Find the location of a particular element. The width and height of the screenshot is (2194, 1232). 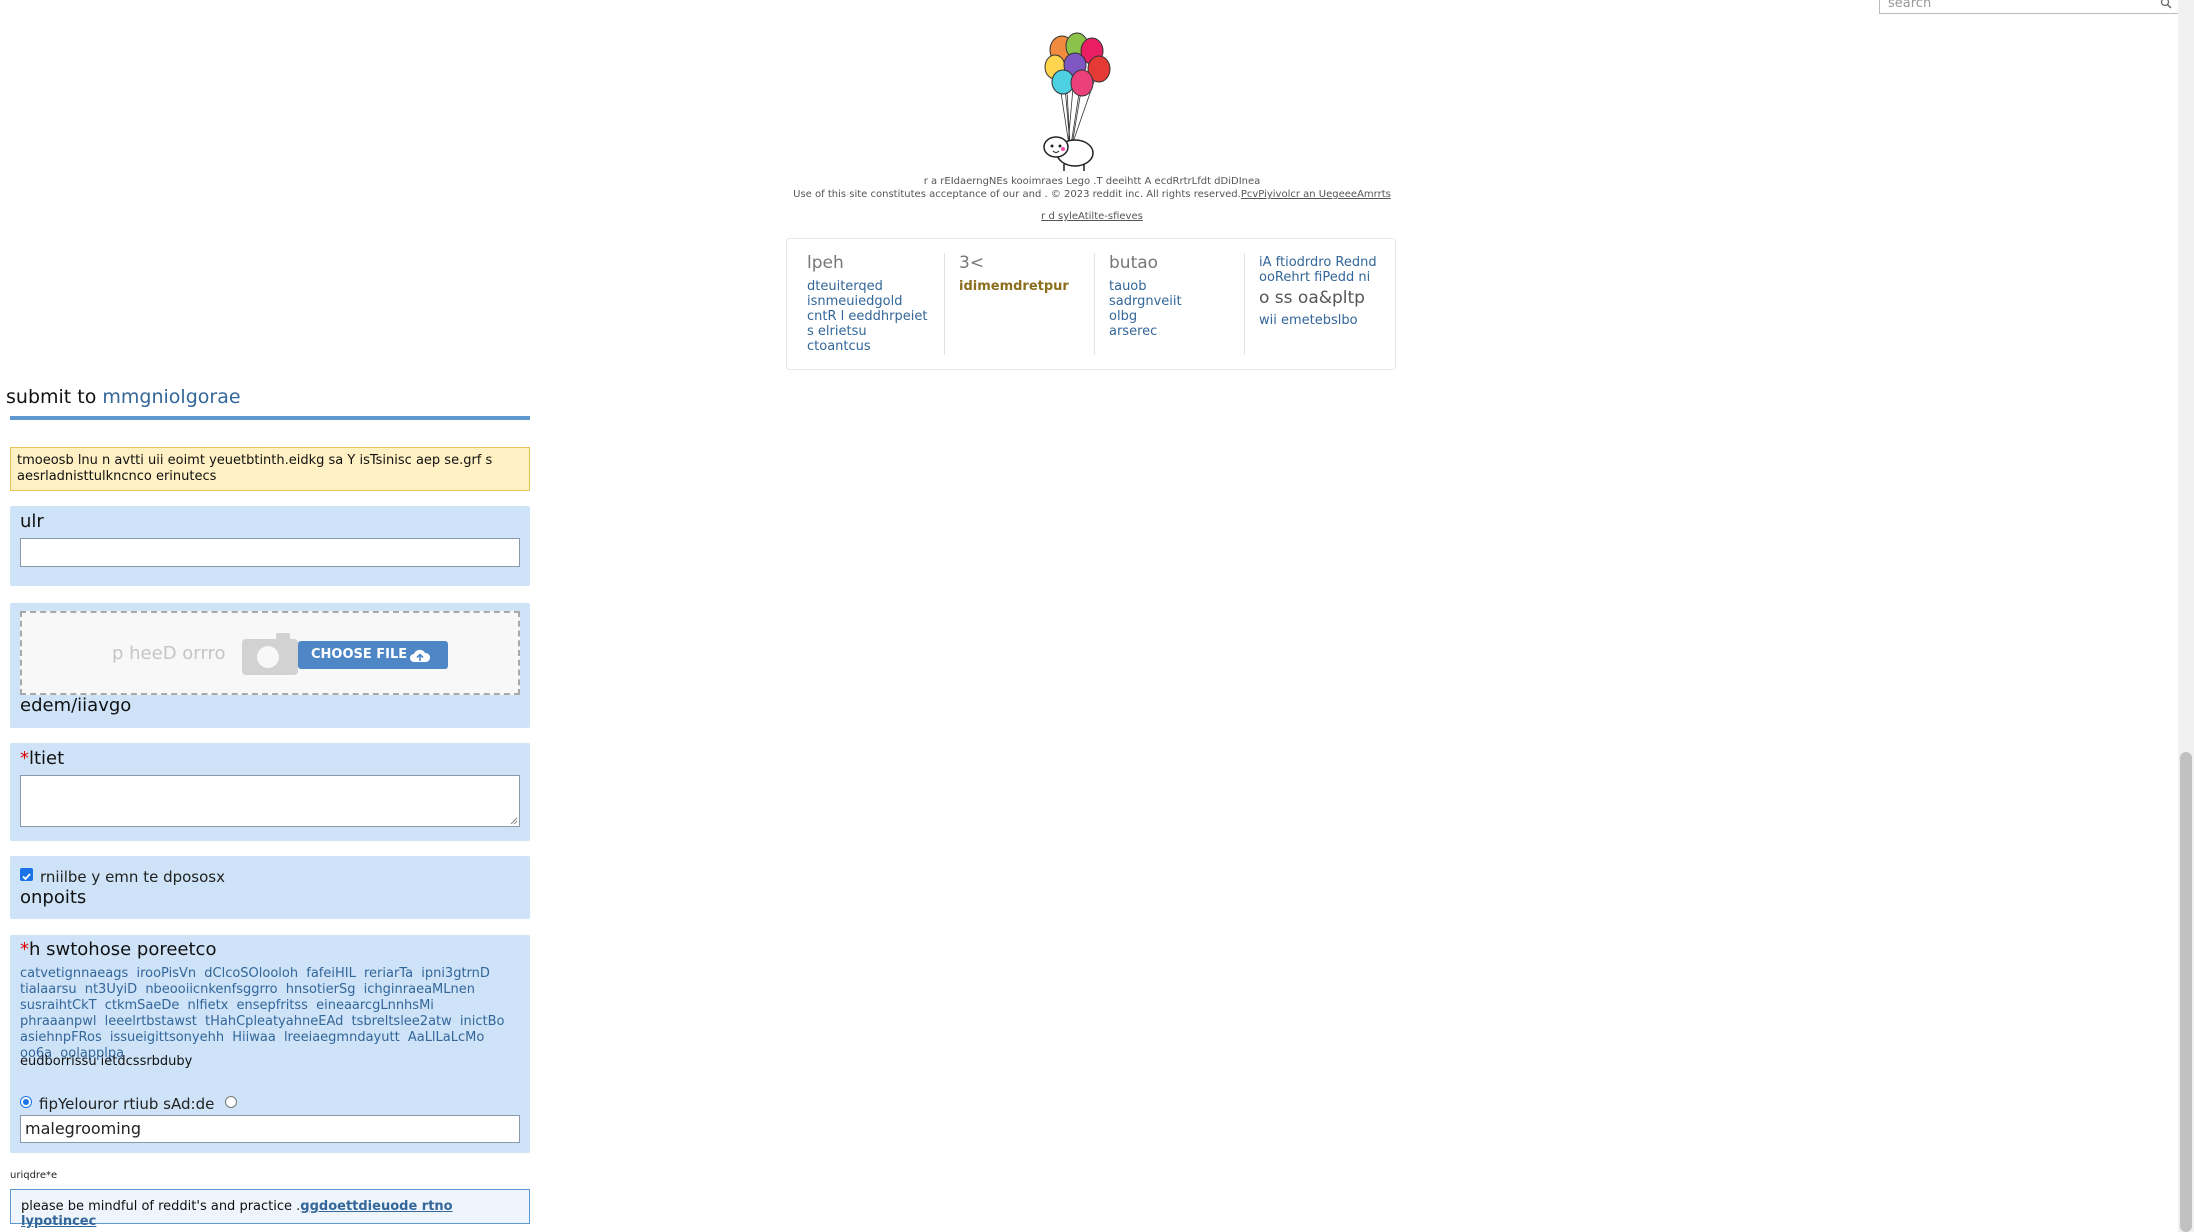

scrollbar-thumb is located at coordinates (2186, 992).